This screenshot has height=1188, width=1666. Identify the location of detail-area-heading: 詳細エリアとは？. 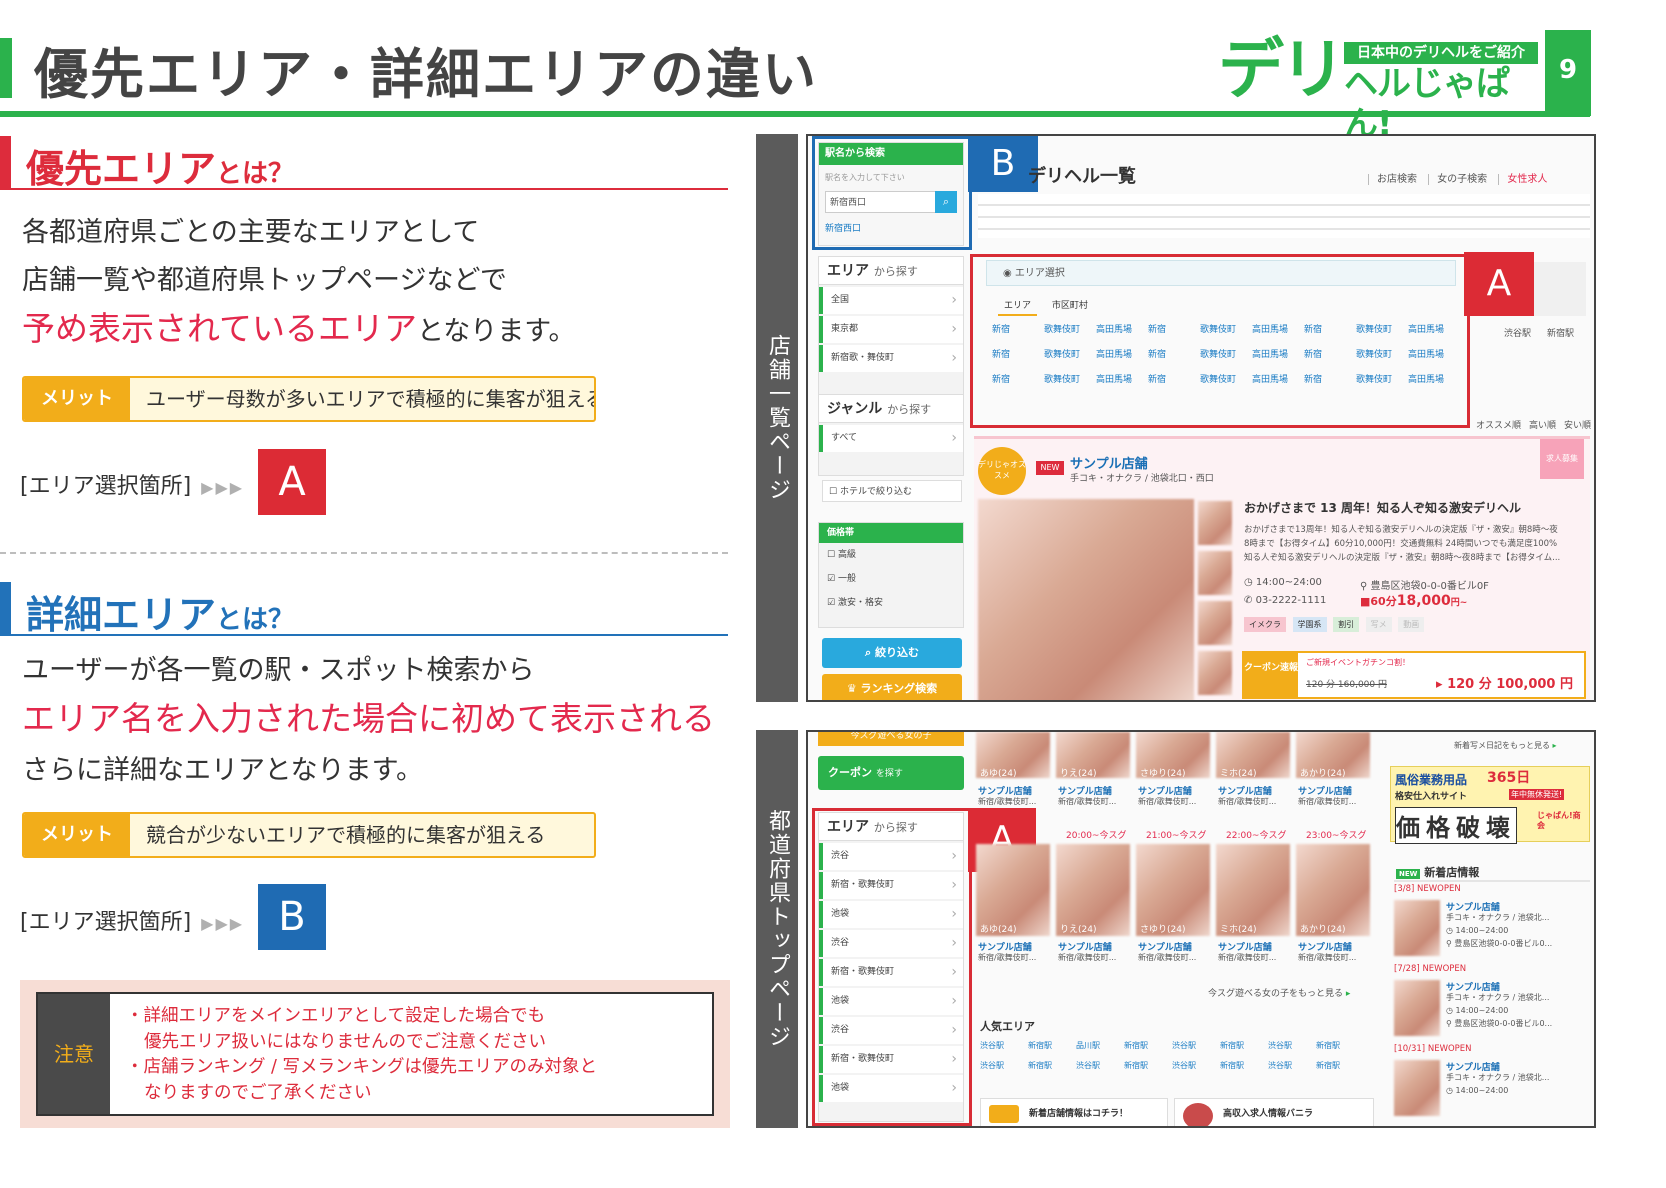
(364, 608).